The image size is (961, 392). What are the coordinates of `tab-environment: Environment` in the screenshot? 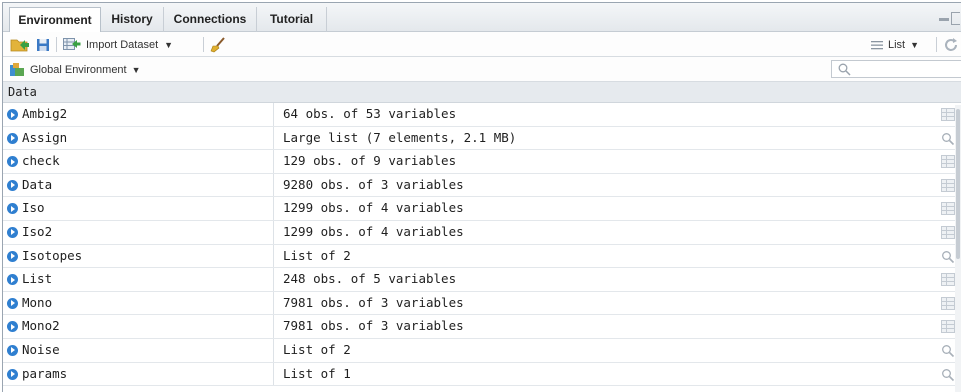 It's located at (55, 20).